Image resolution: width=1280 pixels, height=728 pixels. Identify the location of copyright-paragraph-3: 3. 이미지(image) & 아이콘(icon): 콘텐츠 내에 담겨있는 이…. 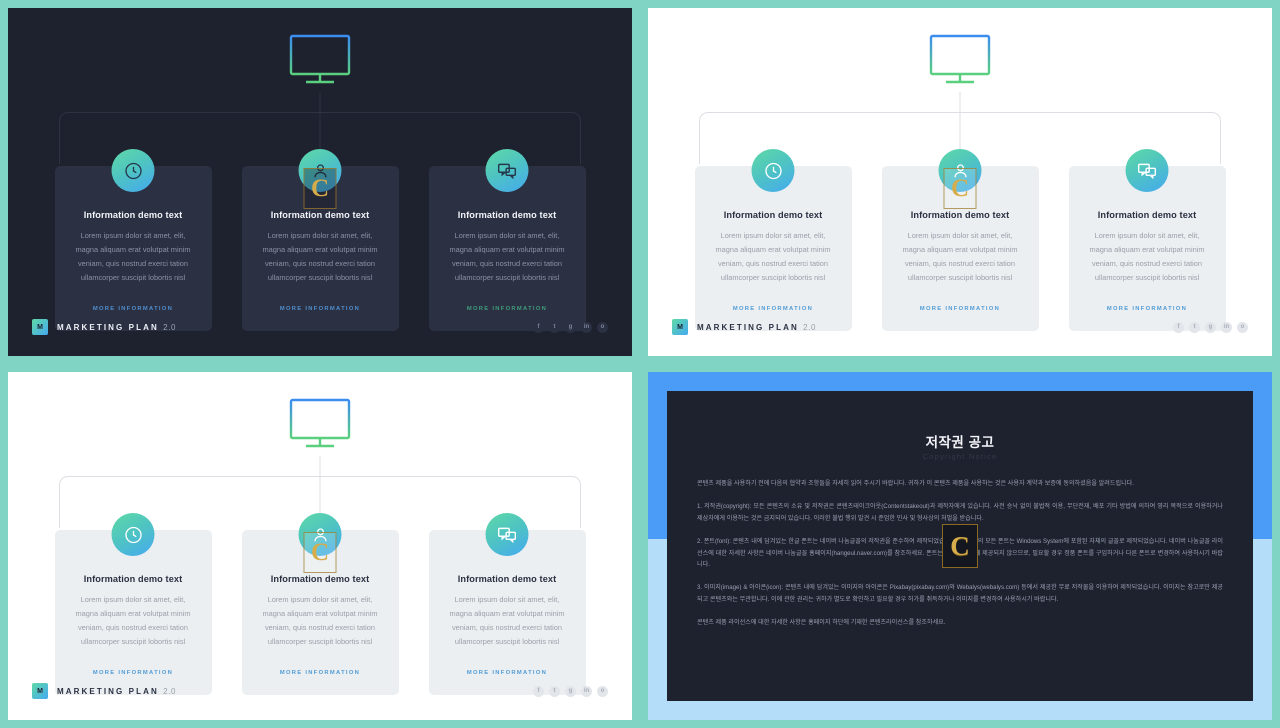
(960, 594).